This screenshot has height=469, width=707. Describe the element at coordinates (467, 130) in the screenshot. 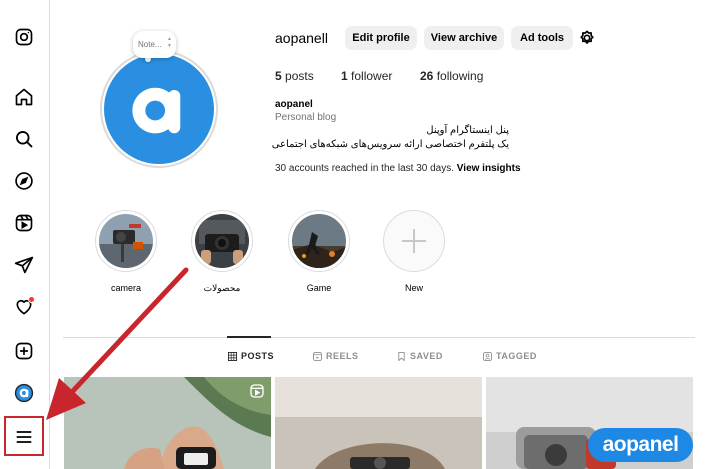

I see `bio-line-1: پنل اینستاگرام آوپنل` at that location.